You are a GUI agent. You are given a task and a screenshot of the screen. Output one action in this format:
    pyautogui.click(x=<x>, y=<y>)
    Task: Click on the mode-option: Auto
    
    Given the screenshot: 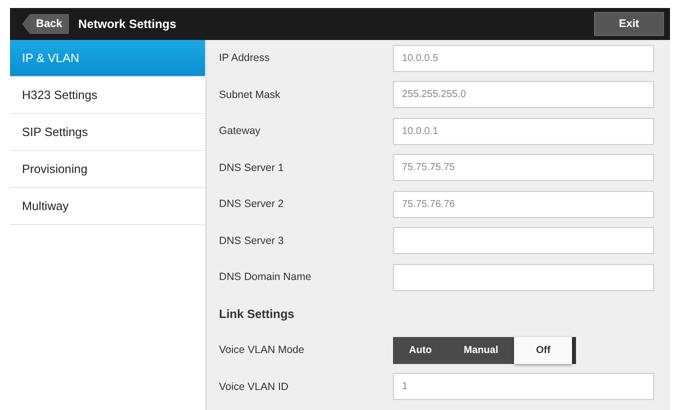 What is the action you would take?
    pyautogui.click(x=420, y=350)
    